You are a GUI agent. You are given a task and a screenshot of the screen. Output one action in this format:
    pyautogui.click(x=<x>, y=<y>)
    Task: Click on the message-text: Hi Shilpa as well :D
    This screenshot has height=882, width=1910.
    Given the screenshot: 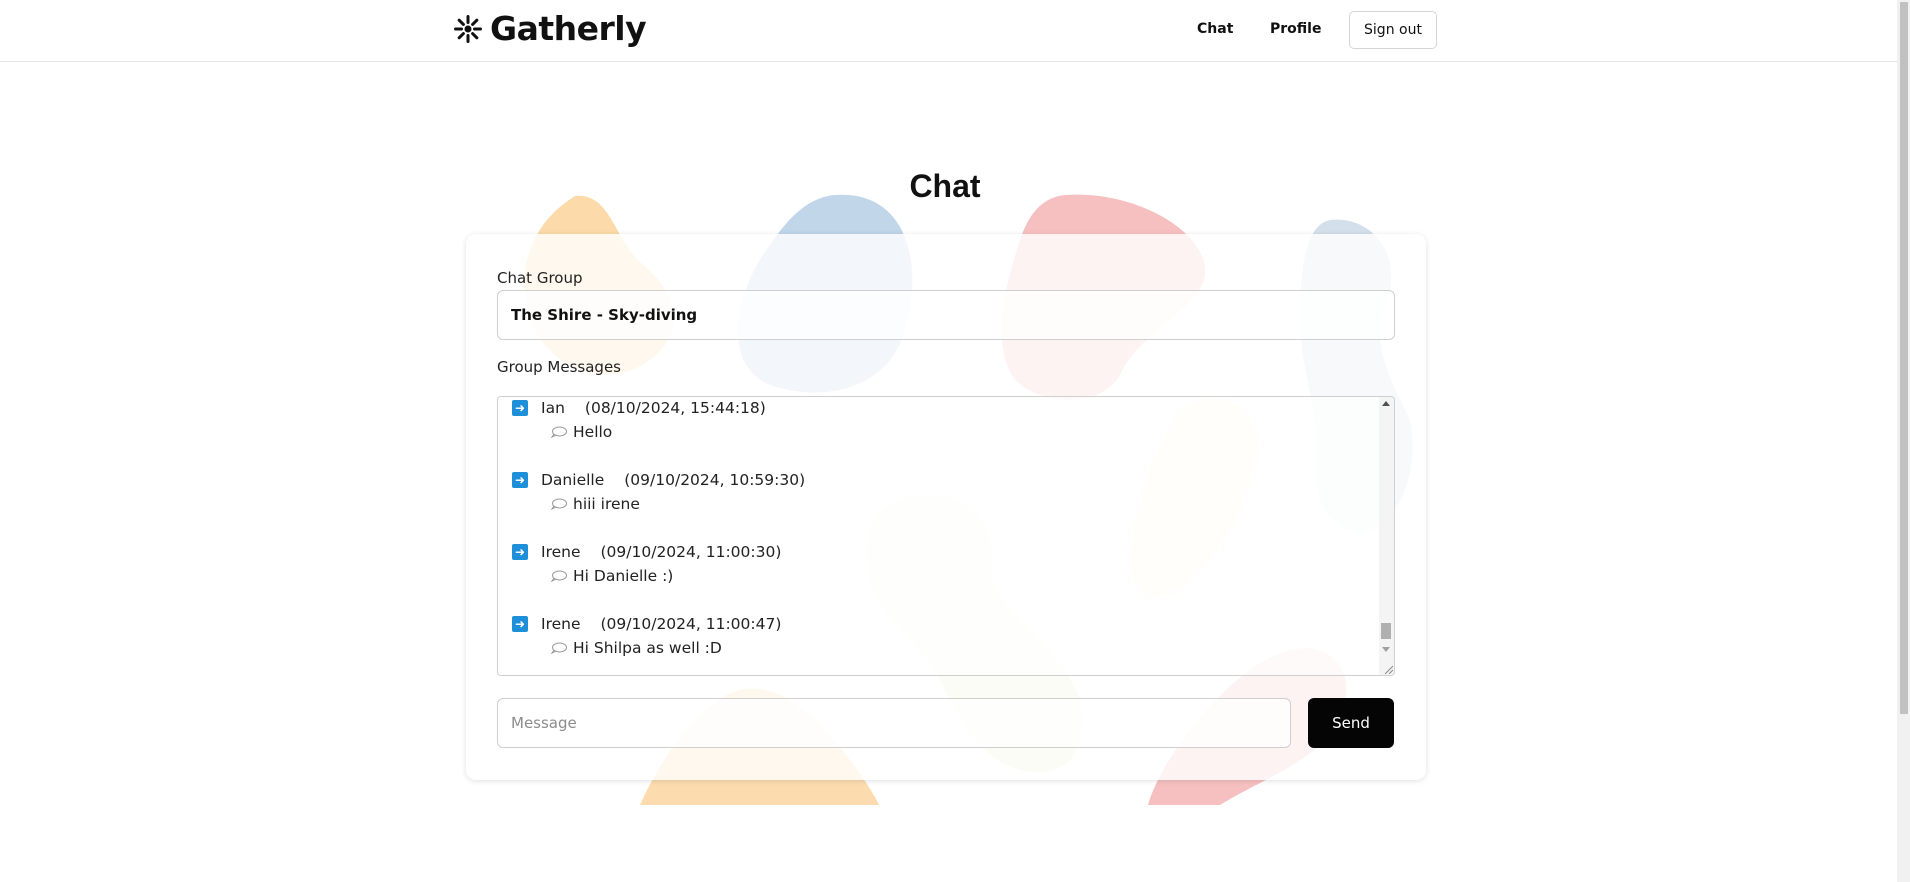 What is the action you would take?
    pyautogui.click(x=647, y=648)
    